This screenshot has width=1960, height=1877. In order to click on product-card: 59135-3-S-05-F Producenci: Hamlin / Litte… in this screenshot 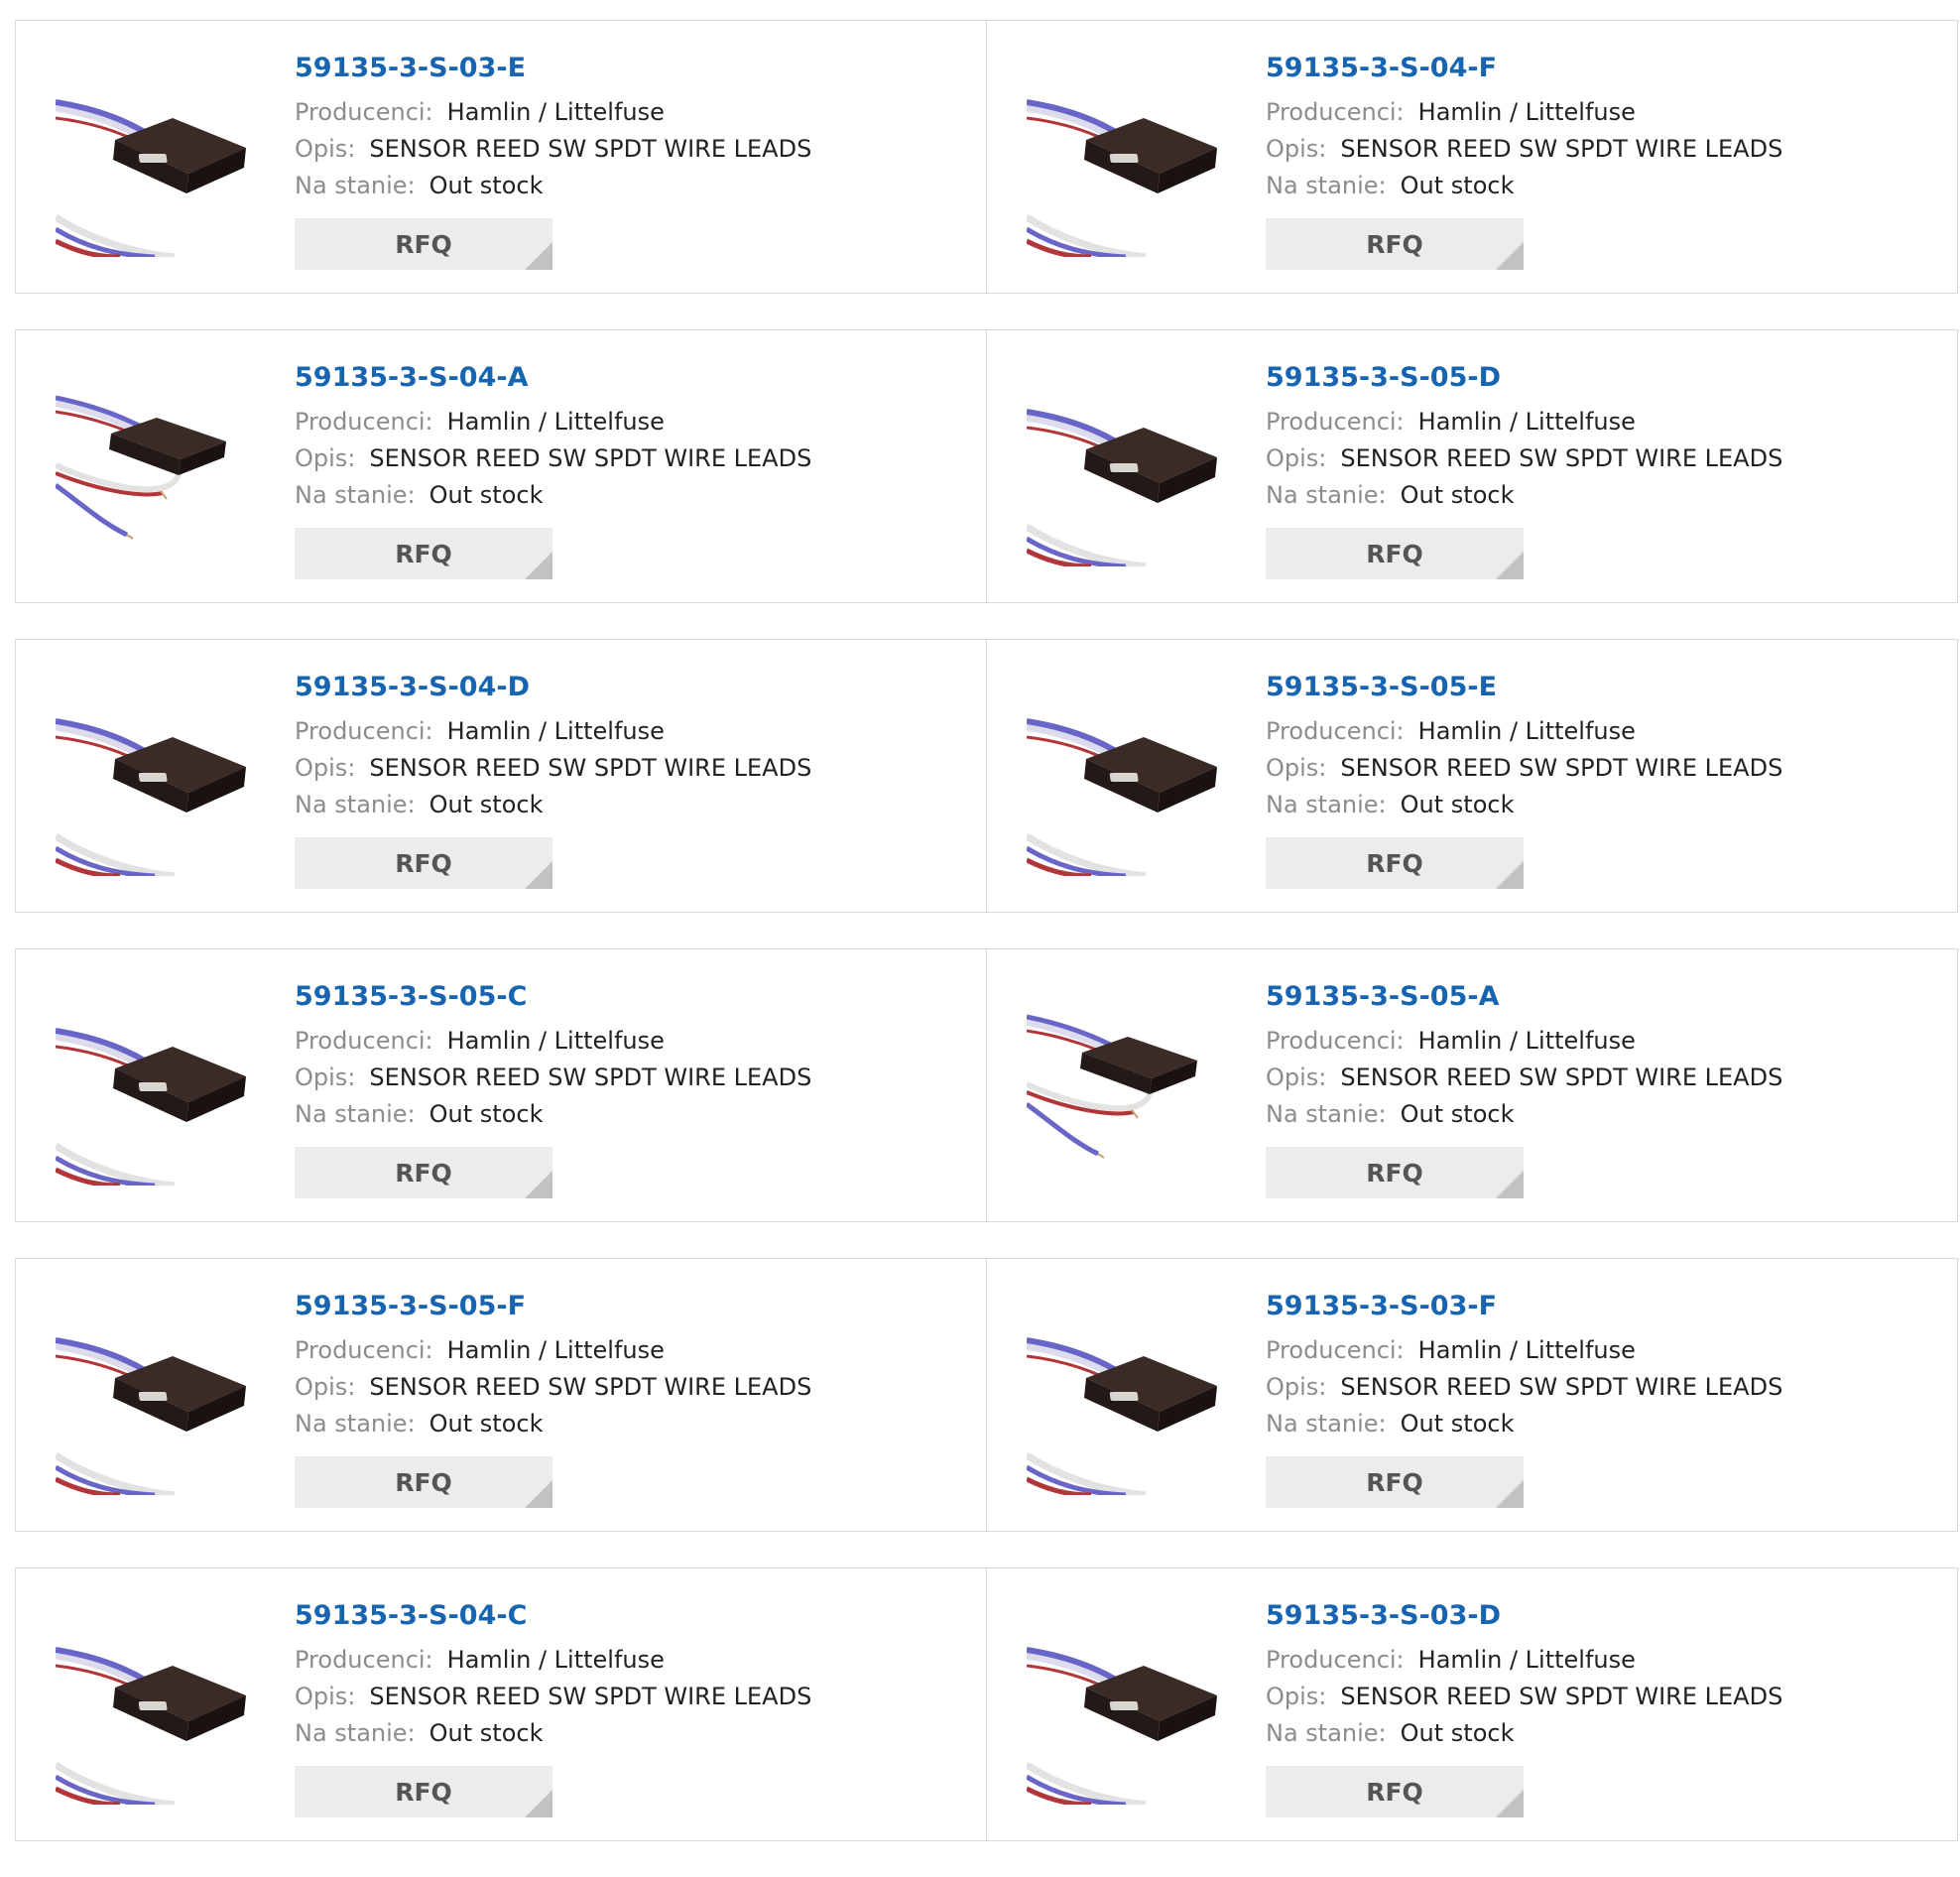, I will do `click(501, 1395)`.